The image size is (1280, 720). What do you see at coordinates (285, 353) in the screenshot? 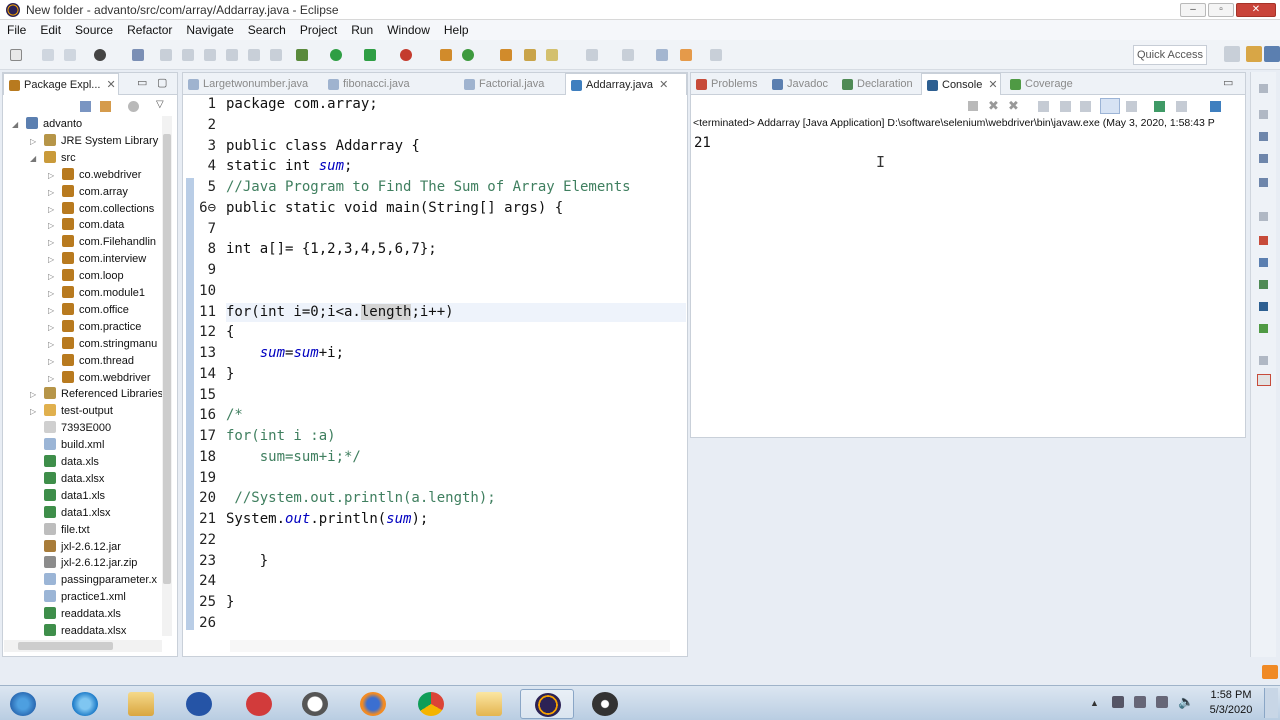
I see `code-line: sum=sum+i;` at bounding box center [285, 353].